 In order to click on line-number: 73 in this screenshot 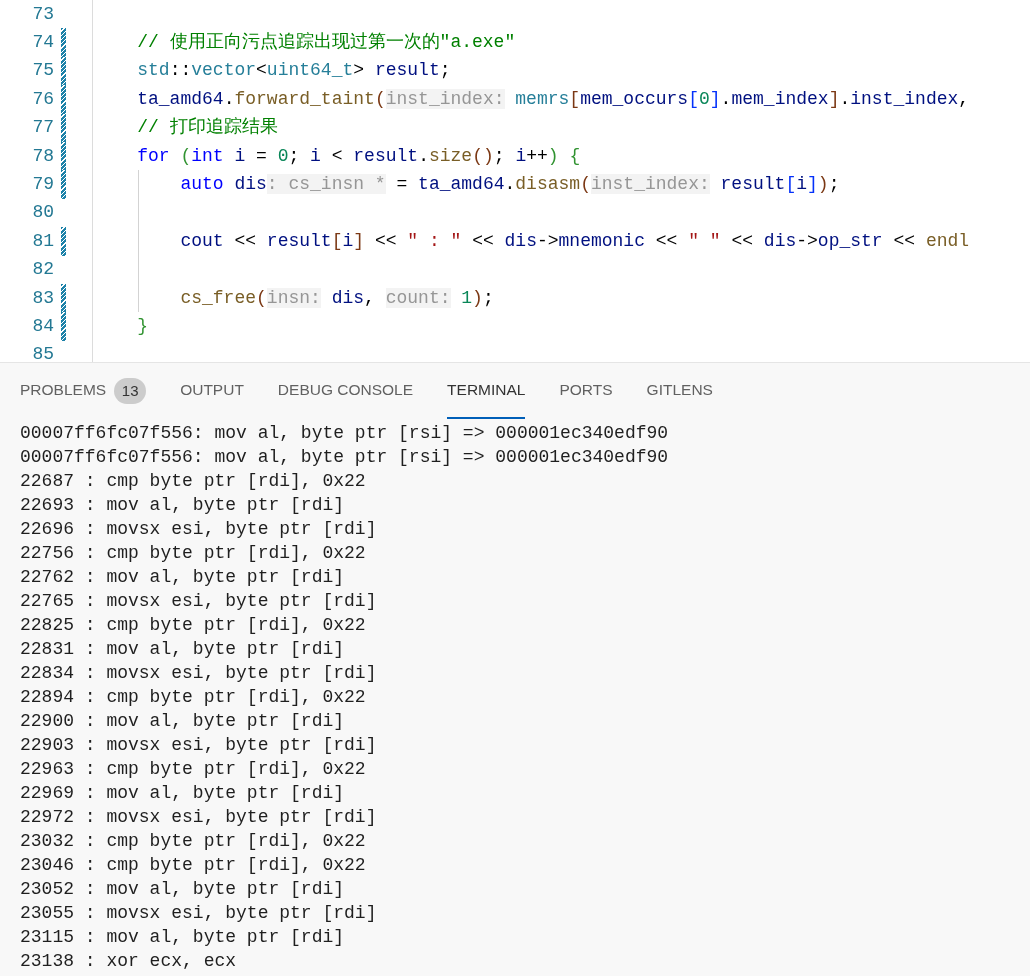, I will do `click(42, 14)`.